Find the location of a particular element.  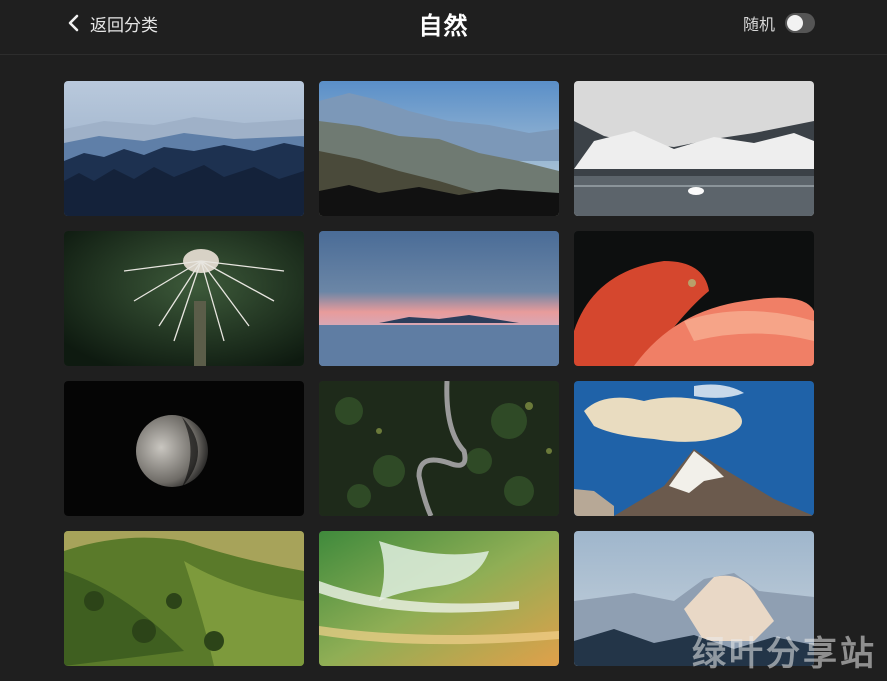

wallpaper-tile-sunset-sea-clouds is located at coordinates (439, 298).